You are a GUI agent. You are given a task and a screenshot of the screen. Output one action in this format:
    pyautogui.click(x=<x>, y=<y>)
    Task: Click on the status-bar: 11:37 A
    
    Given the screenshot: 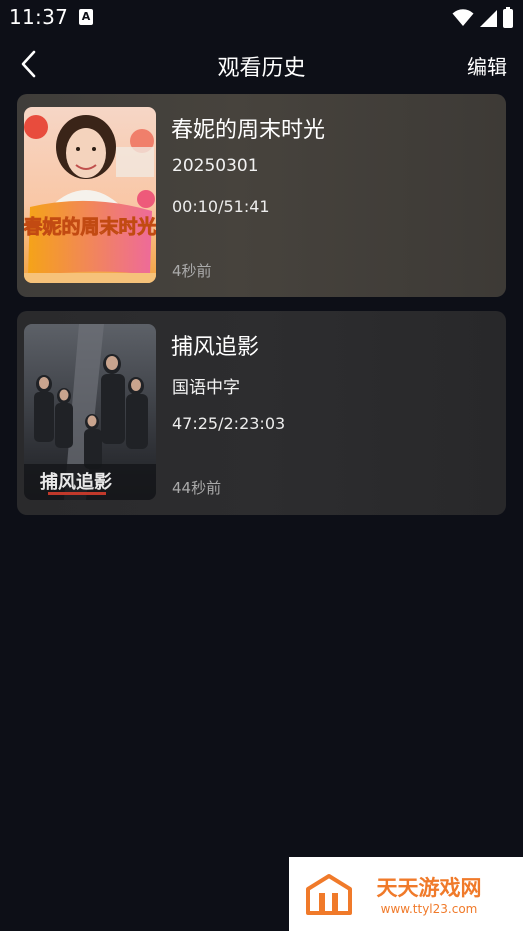 What is the action you would take?
    pyautogui.click(x=261, y=18)
    